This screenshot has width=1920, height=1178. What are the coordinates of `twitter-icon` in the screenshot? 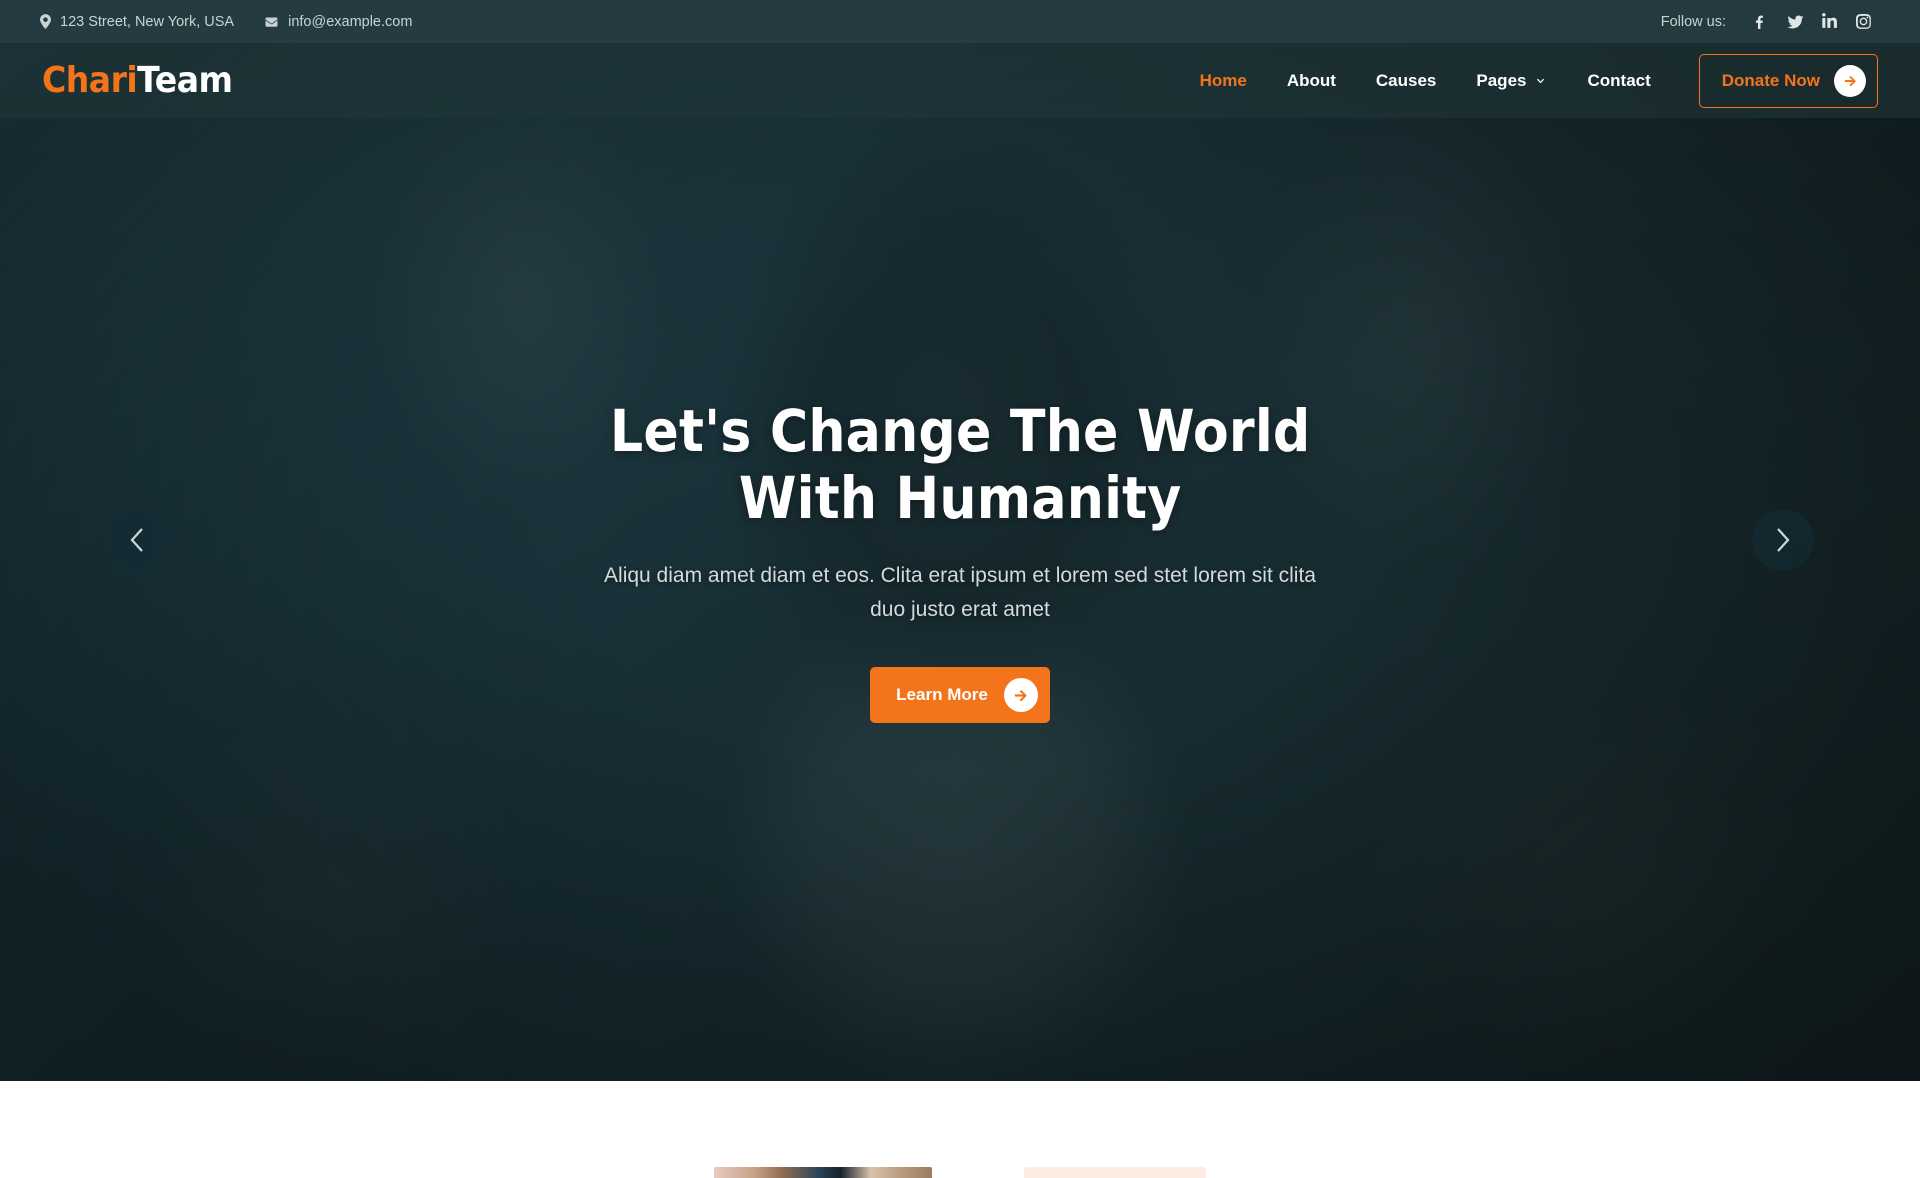 It's located at (1795, 22).